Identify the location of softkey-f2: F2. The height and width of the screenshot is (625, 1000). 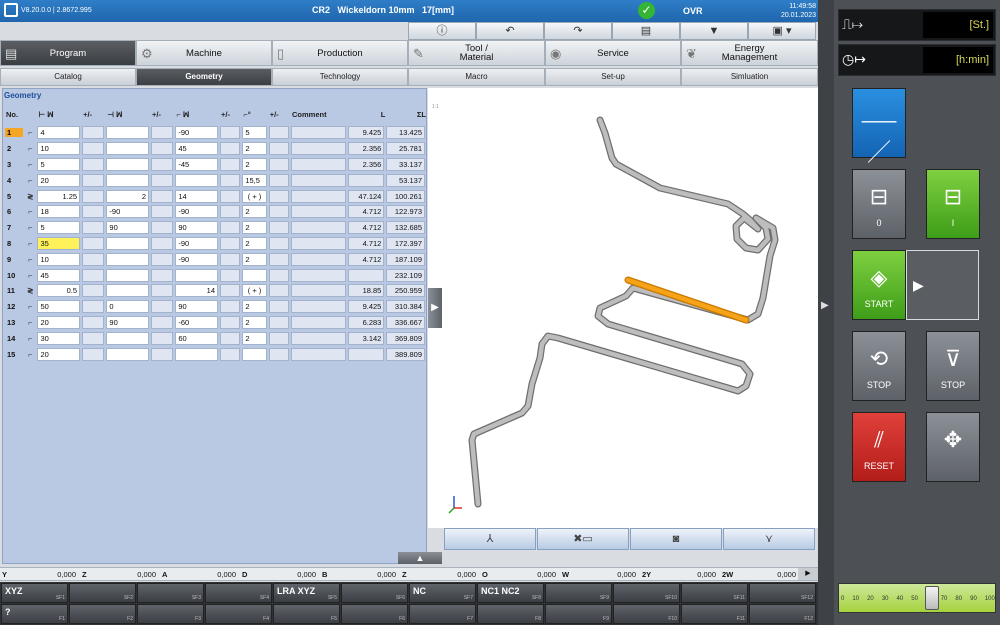
(102, 614).